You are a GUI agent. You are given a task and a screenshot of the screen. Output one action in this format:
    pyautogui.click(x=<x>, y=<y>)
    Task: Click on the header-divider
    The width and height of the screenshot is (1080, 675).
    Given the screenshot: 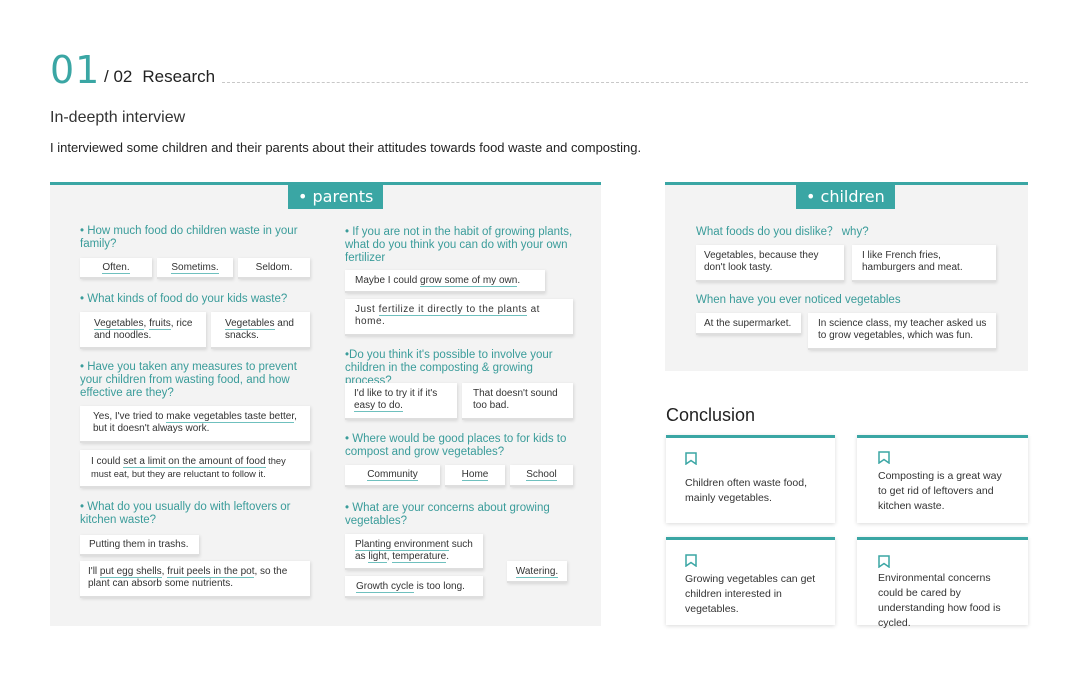 What is the action you would take?
    pyautogui.click(x=625, y=82)
    